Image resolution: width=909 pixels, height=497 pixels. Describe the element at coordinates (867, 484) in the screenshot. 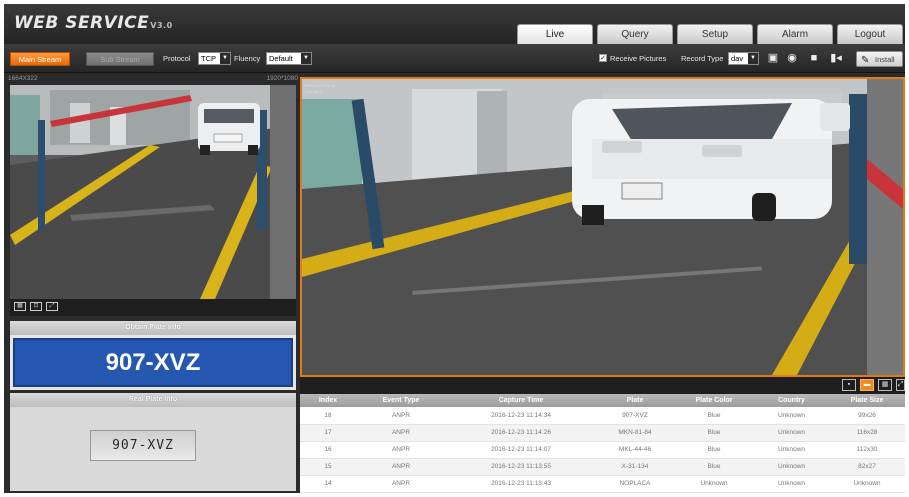

I see `cell-plate-size: Unknown` at that location.